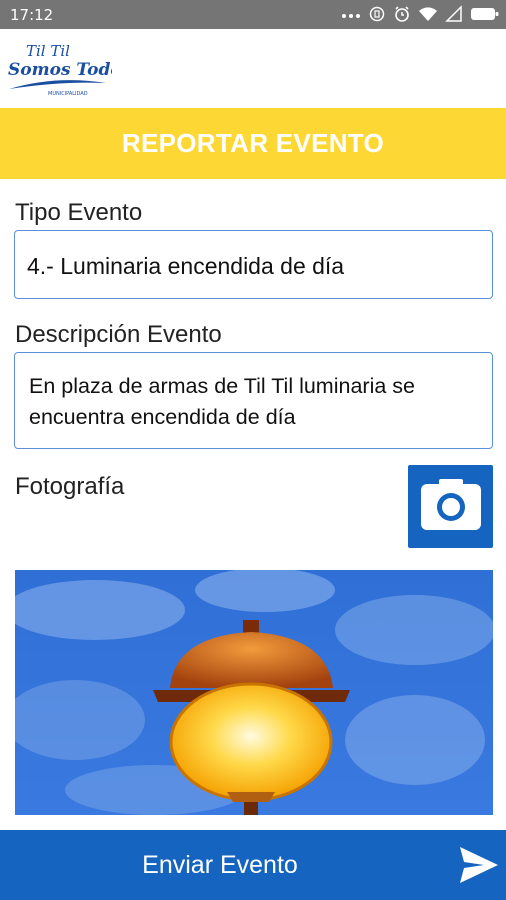  I want to click on camera-icon, so click(451, 506).